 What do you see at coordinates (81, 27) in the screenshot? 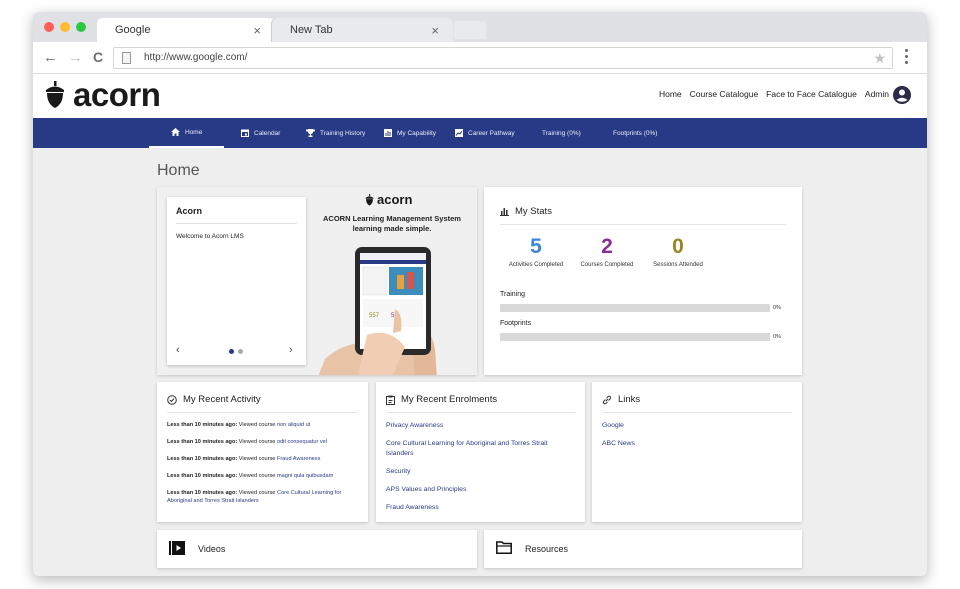
I see `maximize-window-button` at bounding box center [81, 27].